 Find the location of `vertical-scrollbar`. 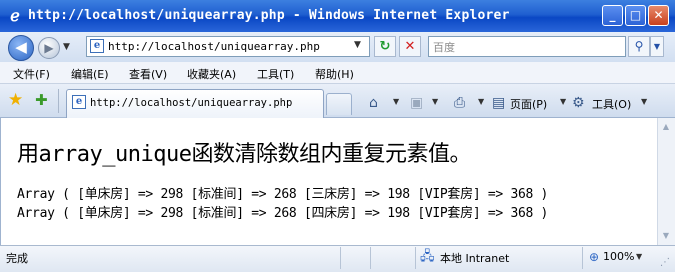

vertical-scrollbar is located at coordinates (666, 181).